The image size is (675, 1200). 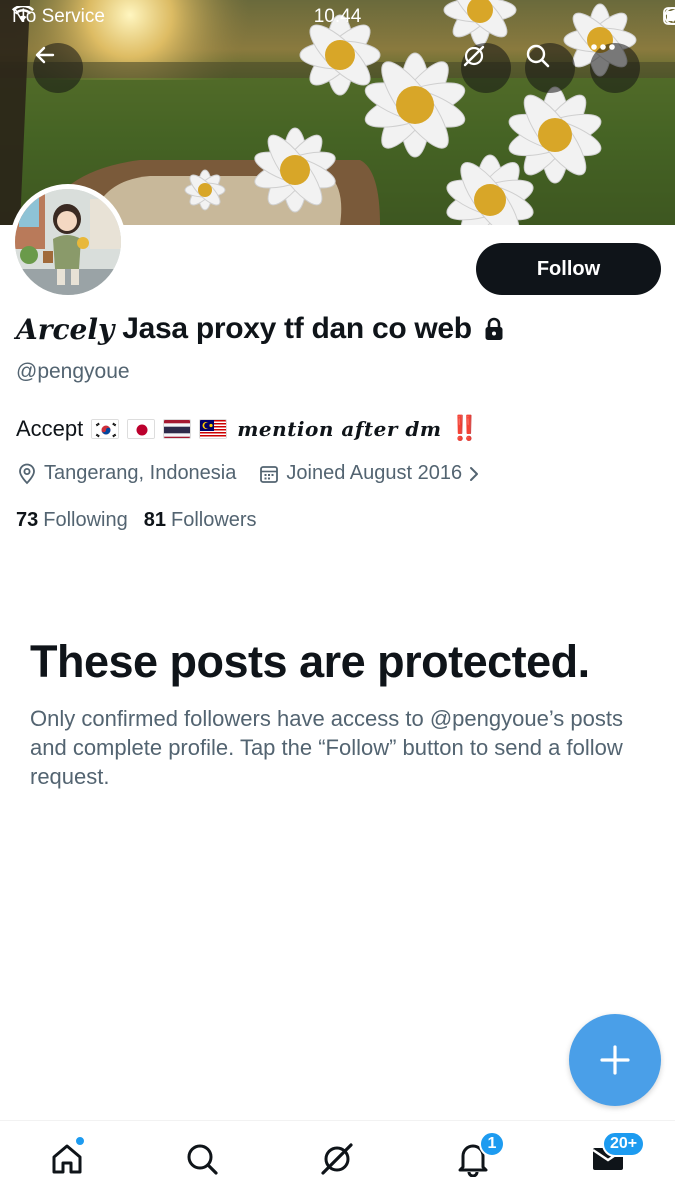 What do you see at coordinates (339, 428) in the screenshot?
I see `bio-script-text: mention after dm` at bounding box center [339, 428].